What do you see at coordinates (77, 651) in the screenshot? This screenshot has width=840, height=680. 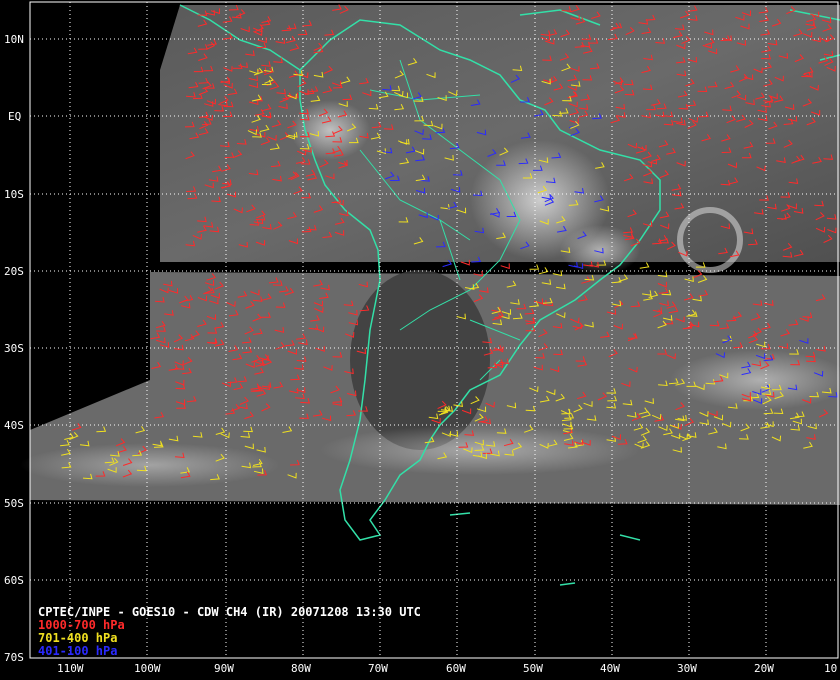 I see `legend-high-level: 401-100 hPa` at bounding box center [77, 651].